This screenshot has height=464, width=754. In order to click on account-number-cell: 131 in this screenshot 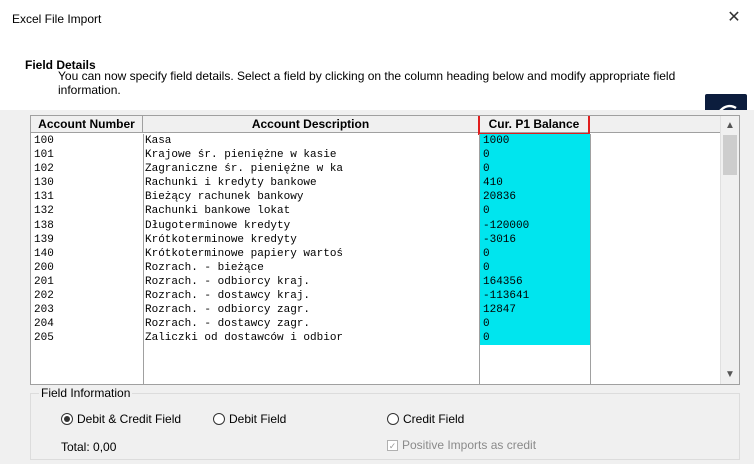, I will do `click(44, 197)`.